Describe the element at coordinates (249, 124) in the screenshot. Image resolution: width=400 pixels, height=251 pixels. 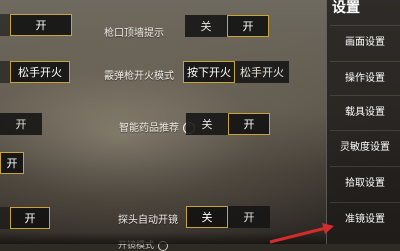
I see `smart-medicine-on: 开` at that location.